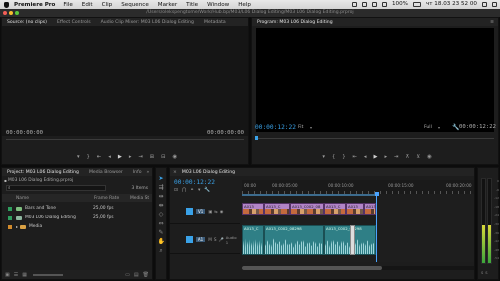 This screenshot has width=500, height=281. I want to click on sync-lock-icon: ⇆, so click(216, 211).